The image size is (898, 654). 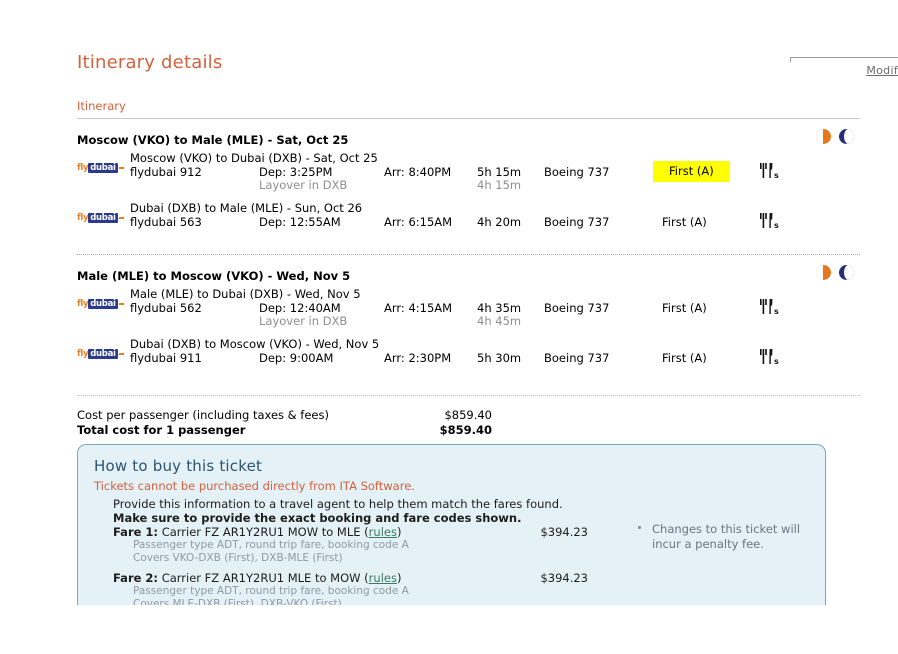 I want to click on leg-duration: 5h 30m, so click(x=499, y=358).